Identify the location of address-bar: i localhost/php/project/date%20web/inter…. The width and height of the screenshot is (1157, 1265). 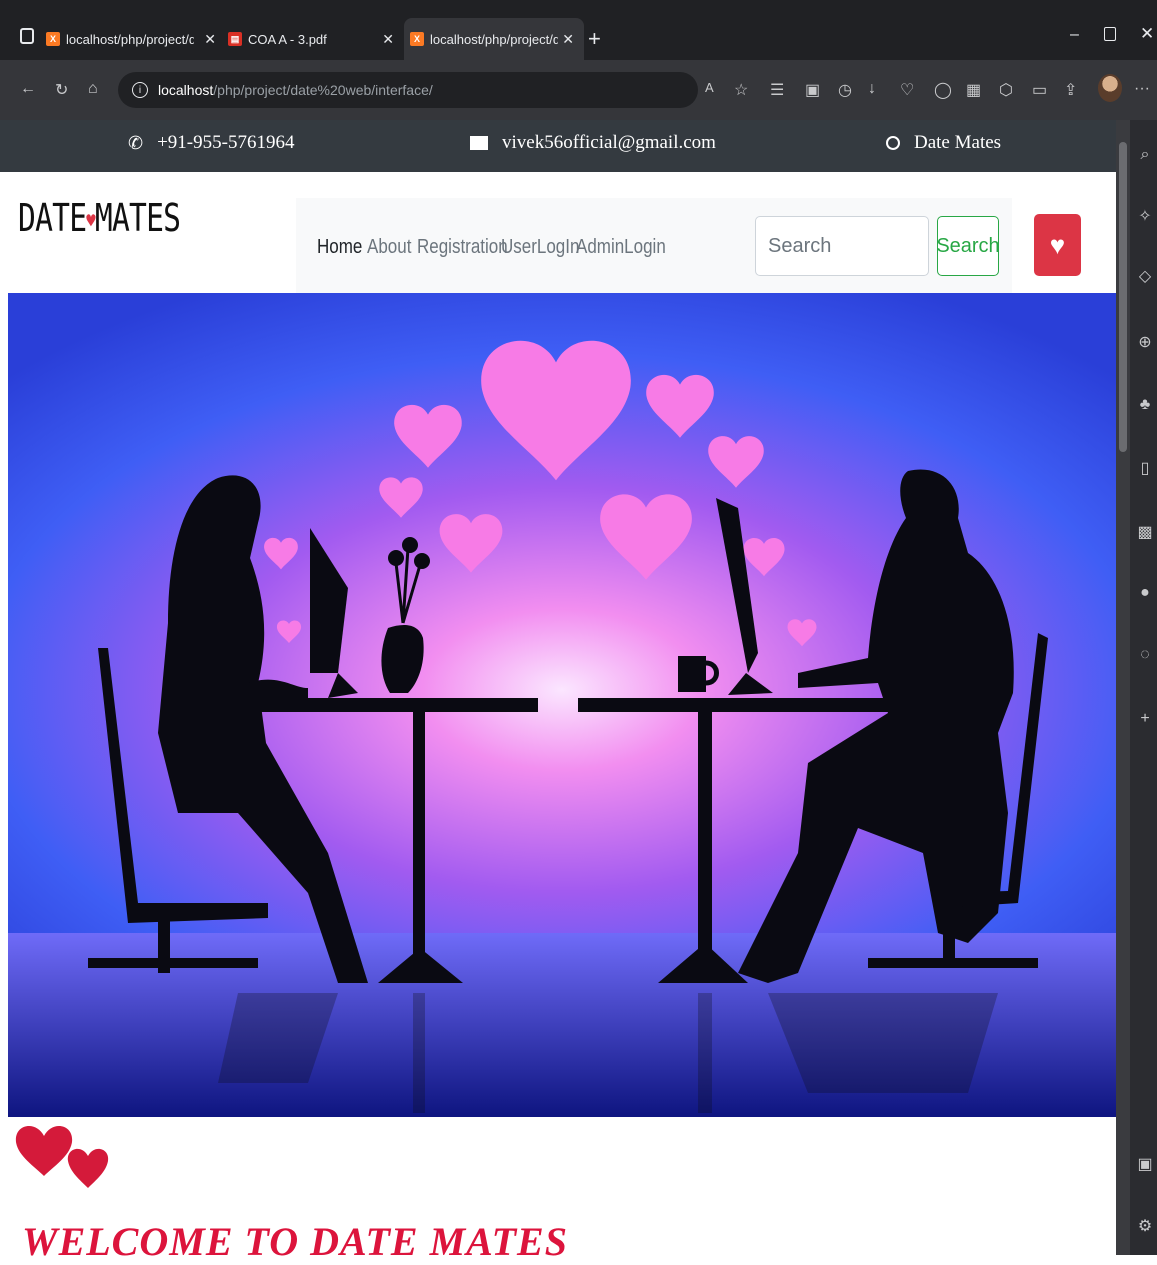
(408, 90).